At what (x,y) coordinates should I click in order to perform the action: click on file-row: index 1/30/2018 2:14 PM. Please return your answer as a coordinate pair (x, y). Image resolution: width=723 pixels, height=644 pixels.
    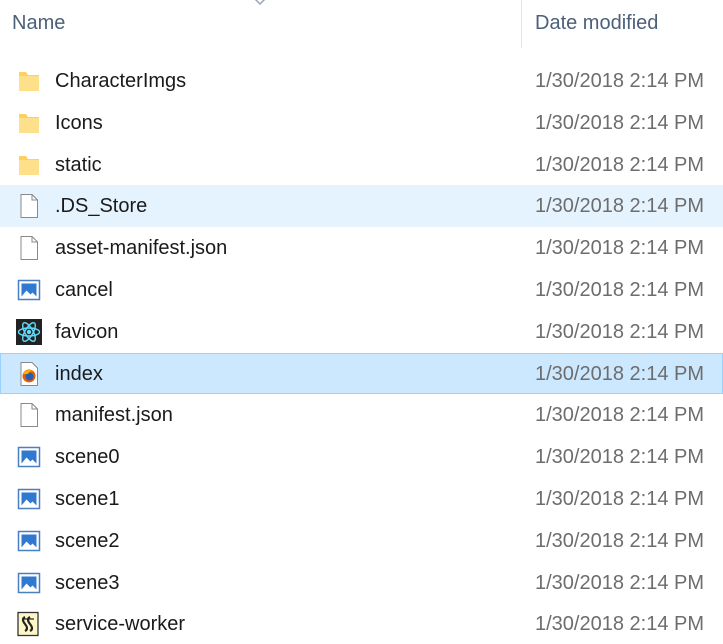
    Looking at the image, I should click on (361, 373).